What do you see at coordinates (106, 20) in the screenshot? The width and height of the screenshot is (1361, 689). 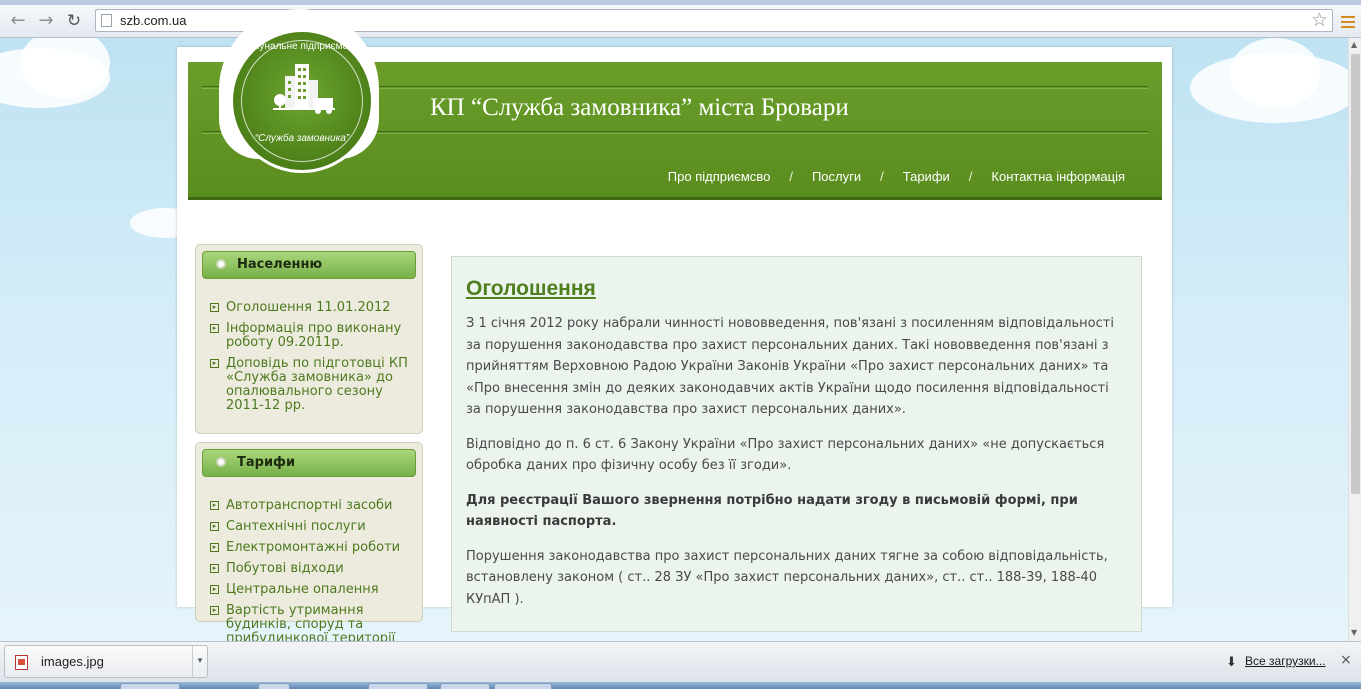 I see `page-icon` at bounding box center [106, 20].